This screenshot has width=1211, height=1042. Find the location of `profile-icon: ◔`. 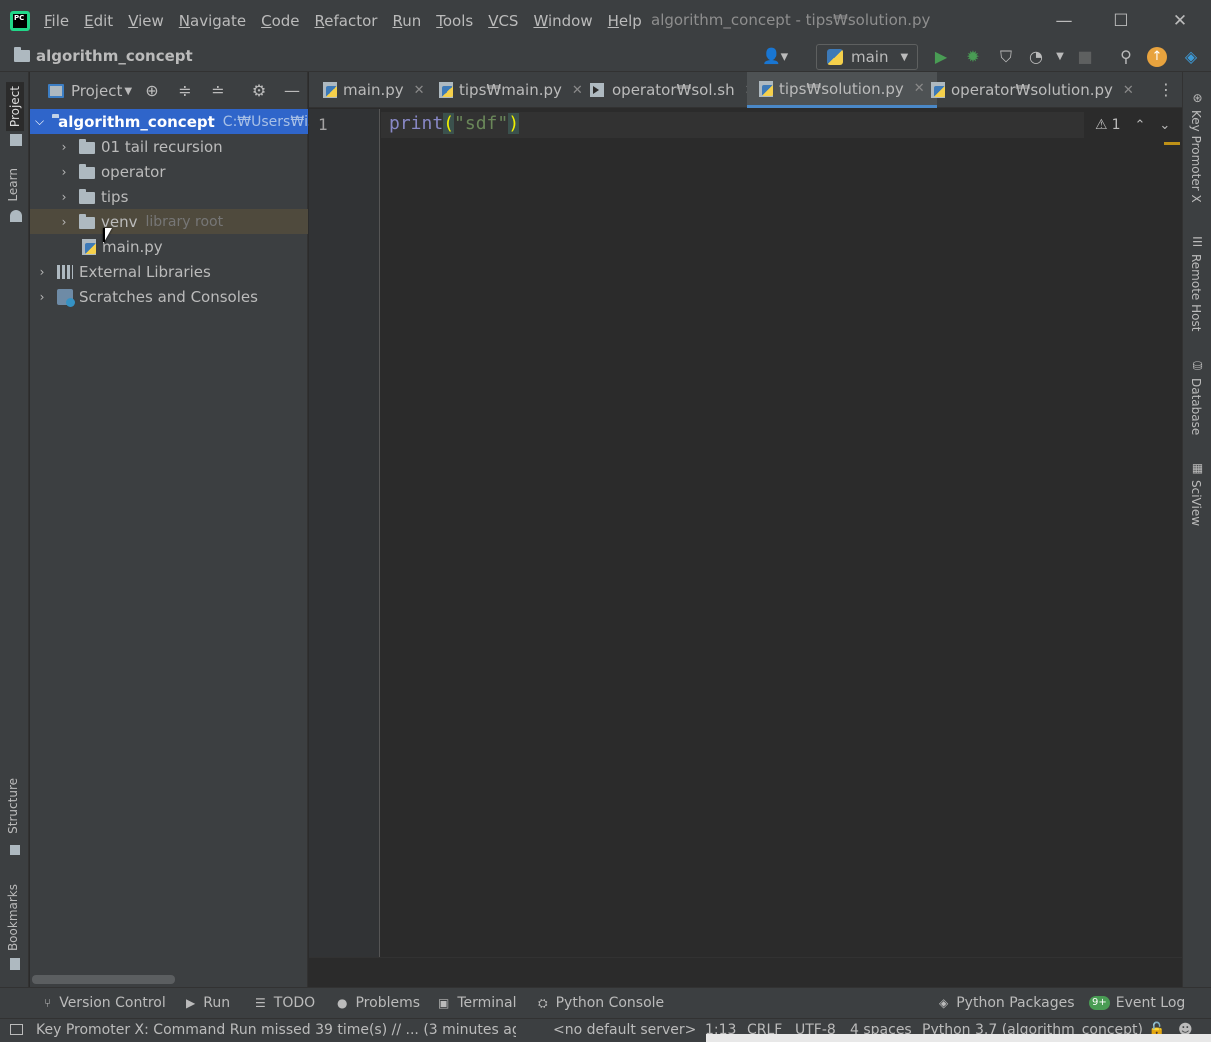

profile-icon: ◔ is located at coordinates (1036, 57).